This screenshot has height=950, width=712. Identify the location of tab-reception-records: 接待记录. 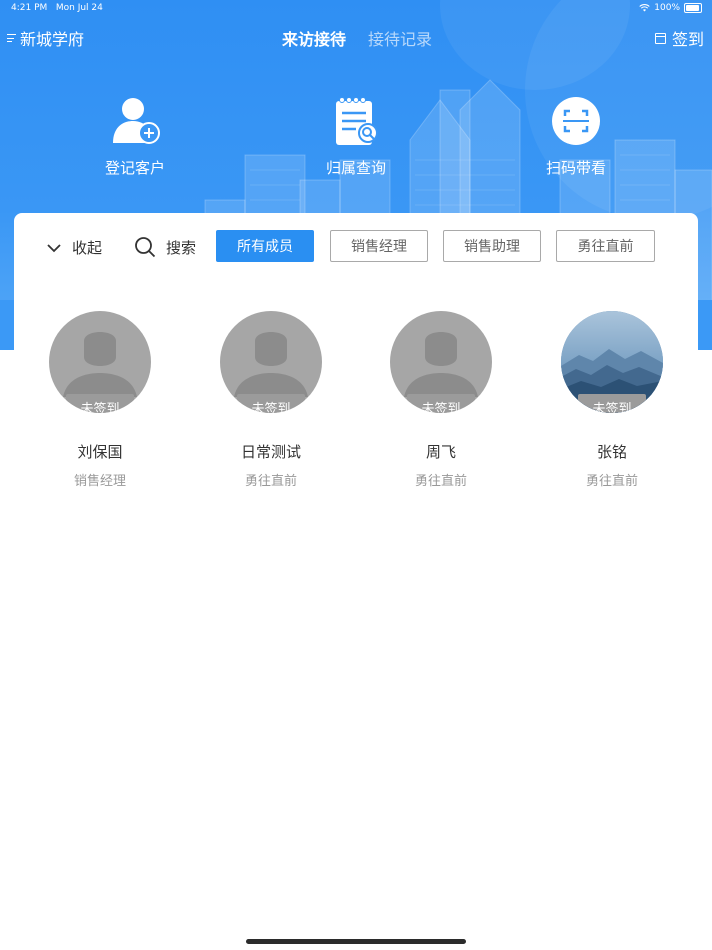
(400, 38).